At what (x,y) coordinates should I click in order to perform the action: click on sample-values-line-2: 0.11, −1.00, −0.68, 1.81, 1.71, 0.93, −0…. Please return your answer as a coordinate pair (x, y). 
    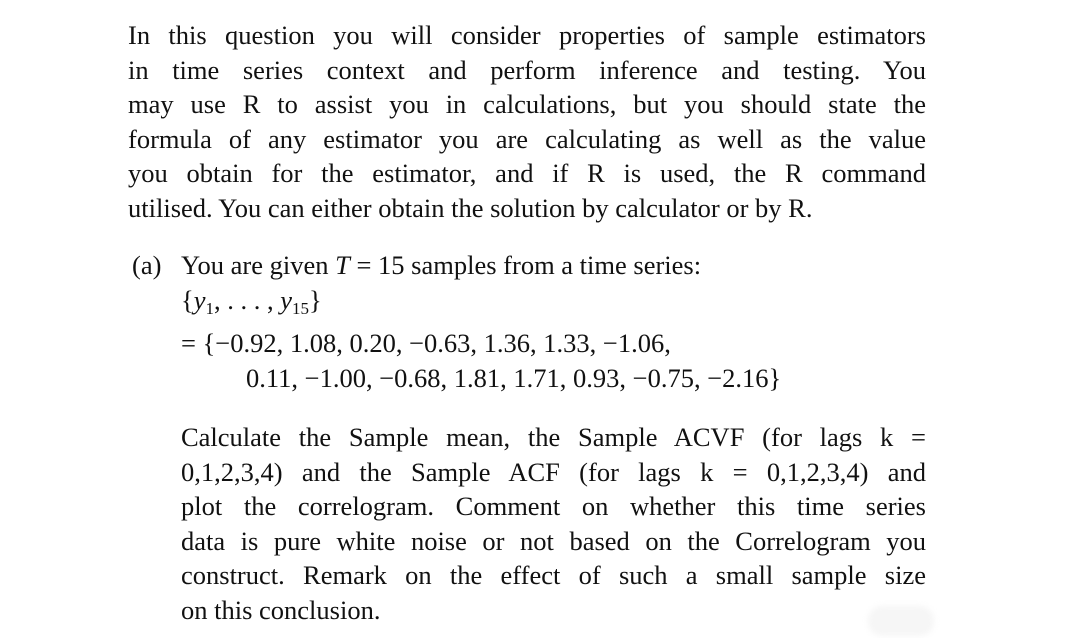
    Looking at the image, I should click on (514, 377).